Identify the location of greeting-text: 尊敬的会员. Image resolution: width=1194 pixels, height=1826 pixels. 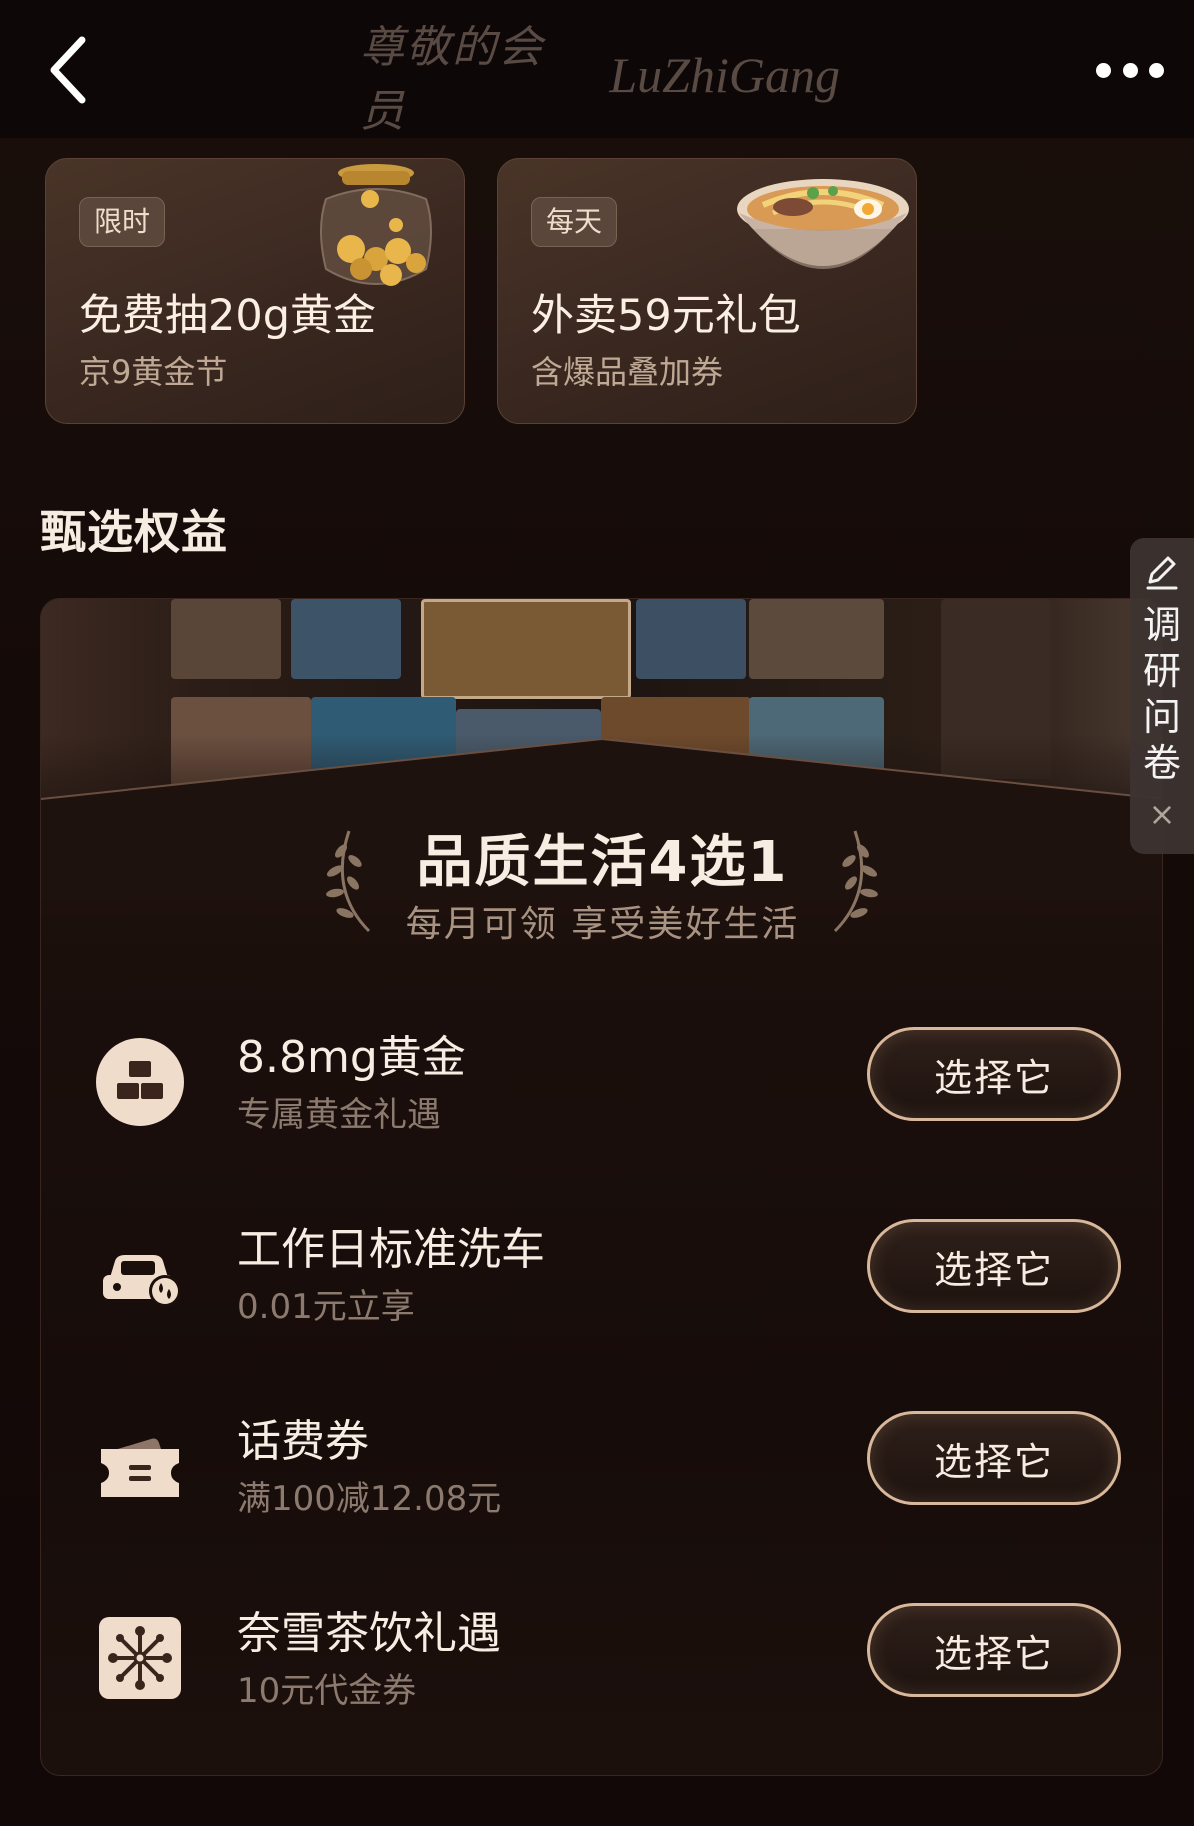
(452, 79).